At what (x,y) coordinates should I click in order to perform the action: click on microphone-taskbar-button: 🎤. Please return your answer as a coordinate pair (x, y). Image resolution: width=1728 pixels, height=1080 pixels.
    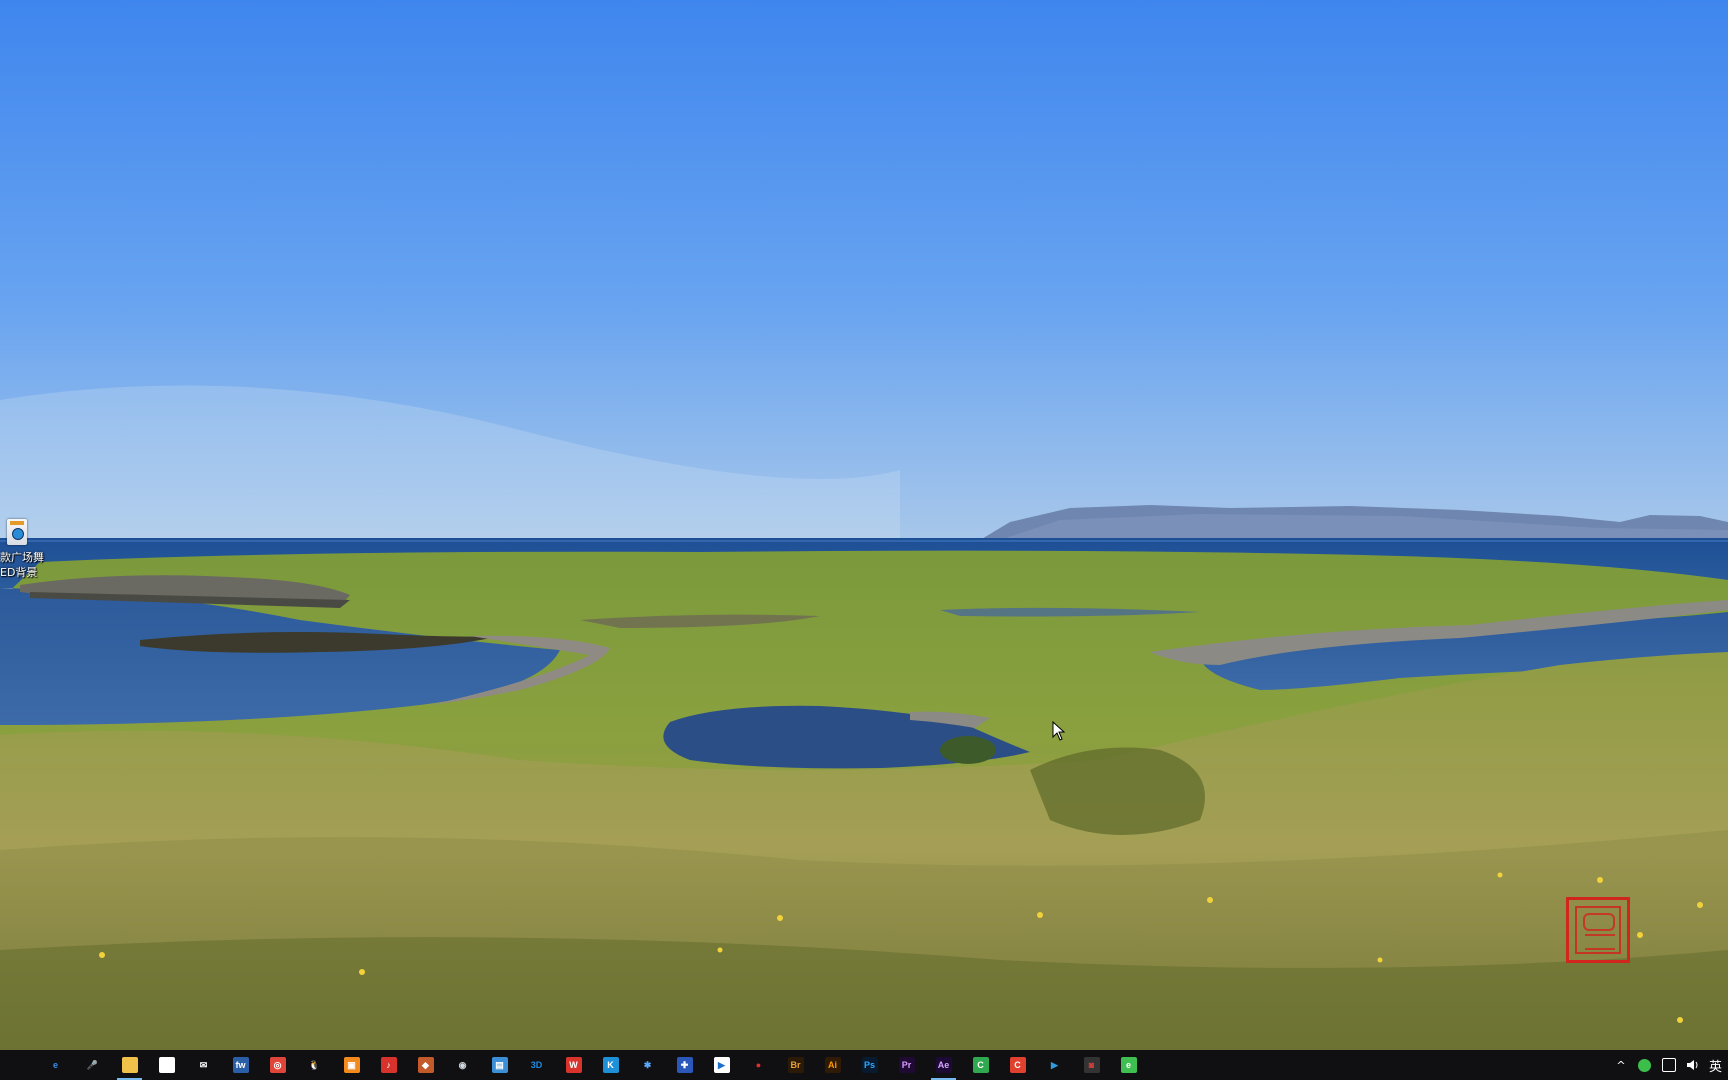
    Looking at the image, I should click on (92, 1065).